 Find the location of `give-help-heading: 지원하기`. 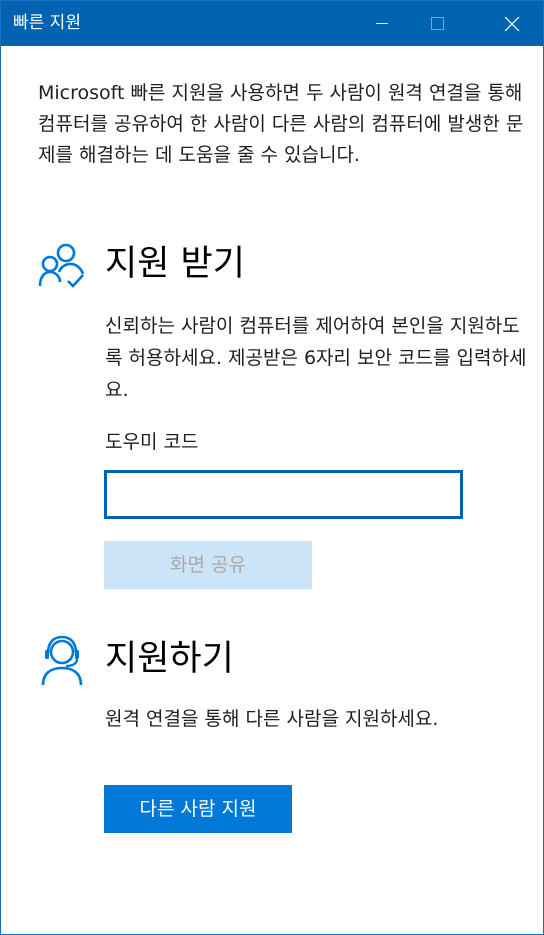

give-help-heading: 지원하기 is located at coordinates (169, 659).